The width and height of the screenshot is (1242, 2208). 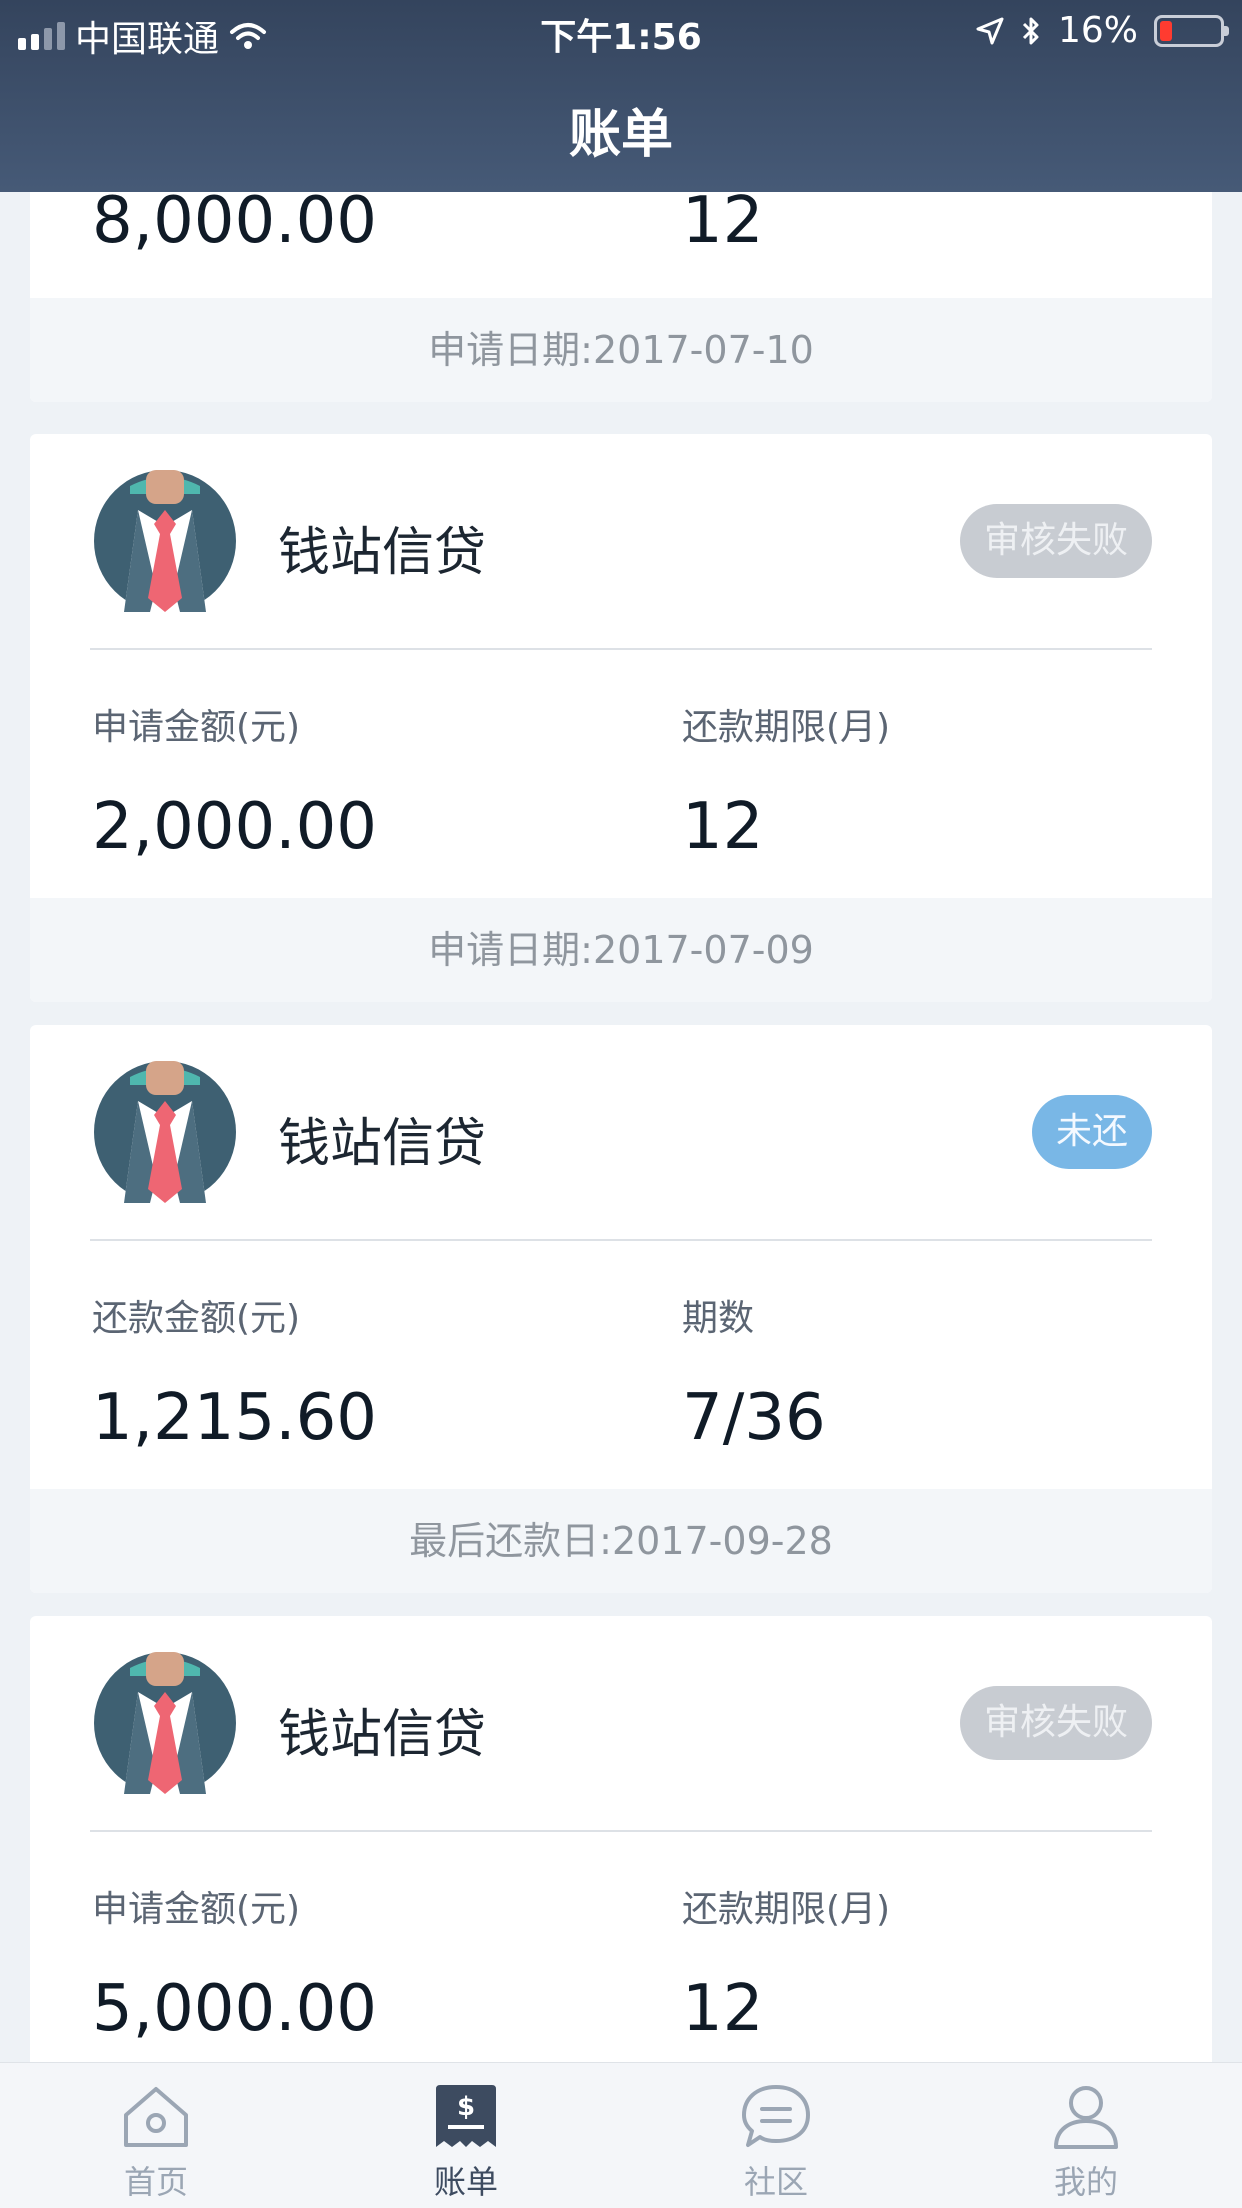 I want to click on battery-icon, so click(x=1191, y=30).